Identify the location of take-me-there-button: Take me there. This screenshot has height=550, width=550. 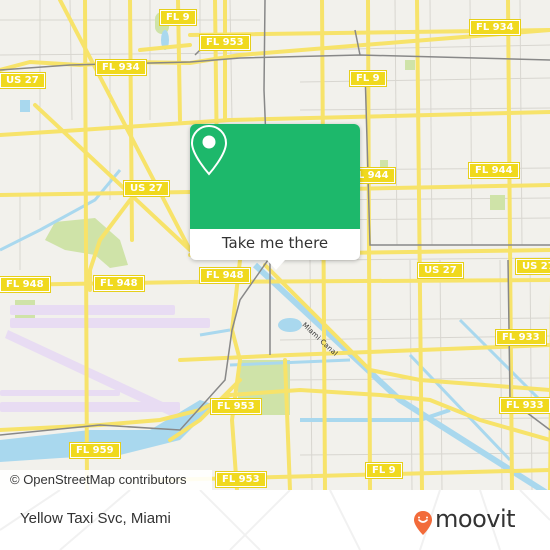
(275, 244).